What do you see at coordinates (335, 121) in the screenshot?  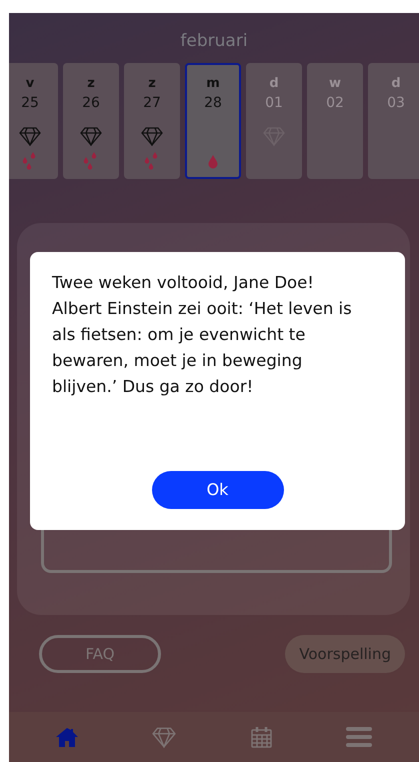 I see `day-card: w 02` at bounding box center [335, 121].